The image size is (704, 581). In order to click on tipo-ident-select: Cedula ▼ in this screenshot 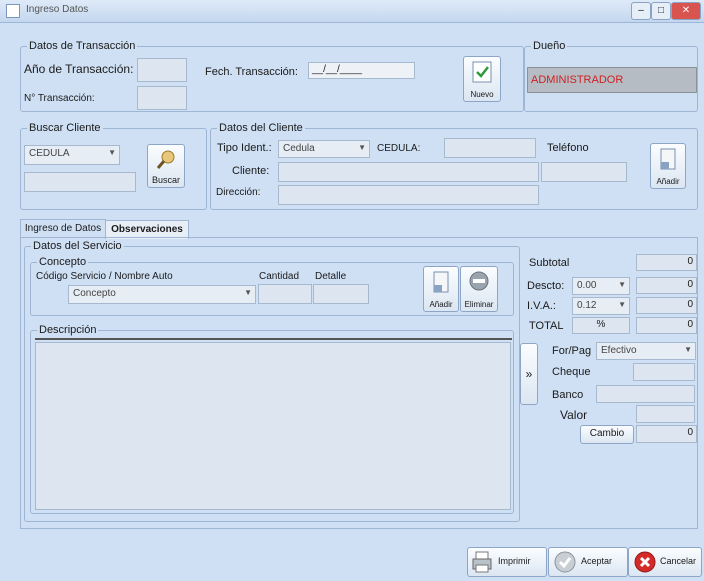, I will do `click(324, 149)`.